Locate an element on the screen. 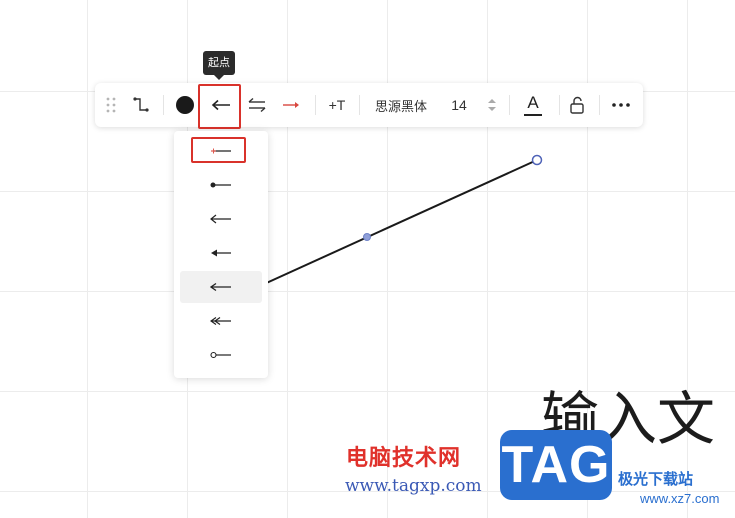  arrow-left-icon is located at coordinates (220, 105).